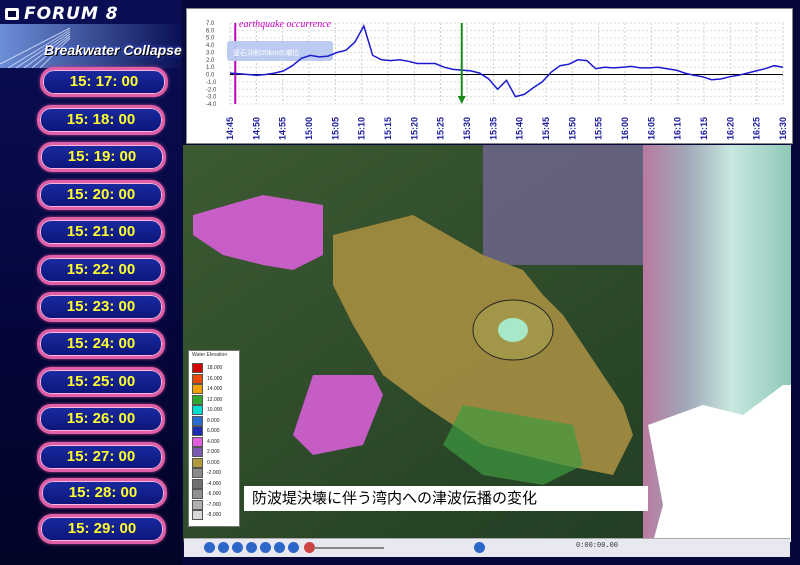 This screenshot has width=800, height=565. What do you see at coordinates (285, 24) in the screenshot?
I see `chart-title: earthquake occurrence` at bounding box center [285, 24].